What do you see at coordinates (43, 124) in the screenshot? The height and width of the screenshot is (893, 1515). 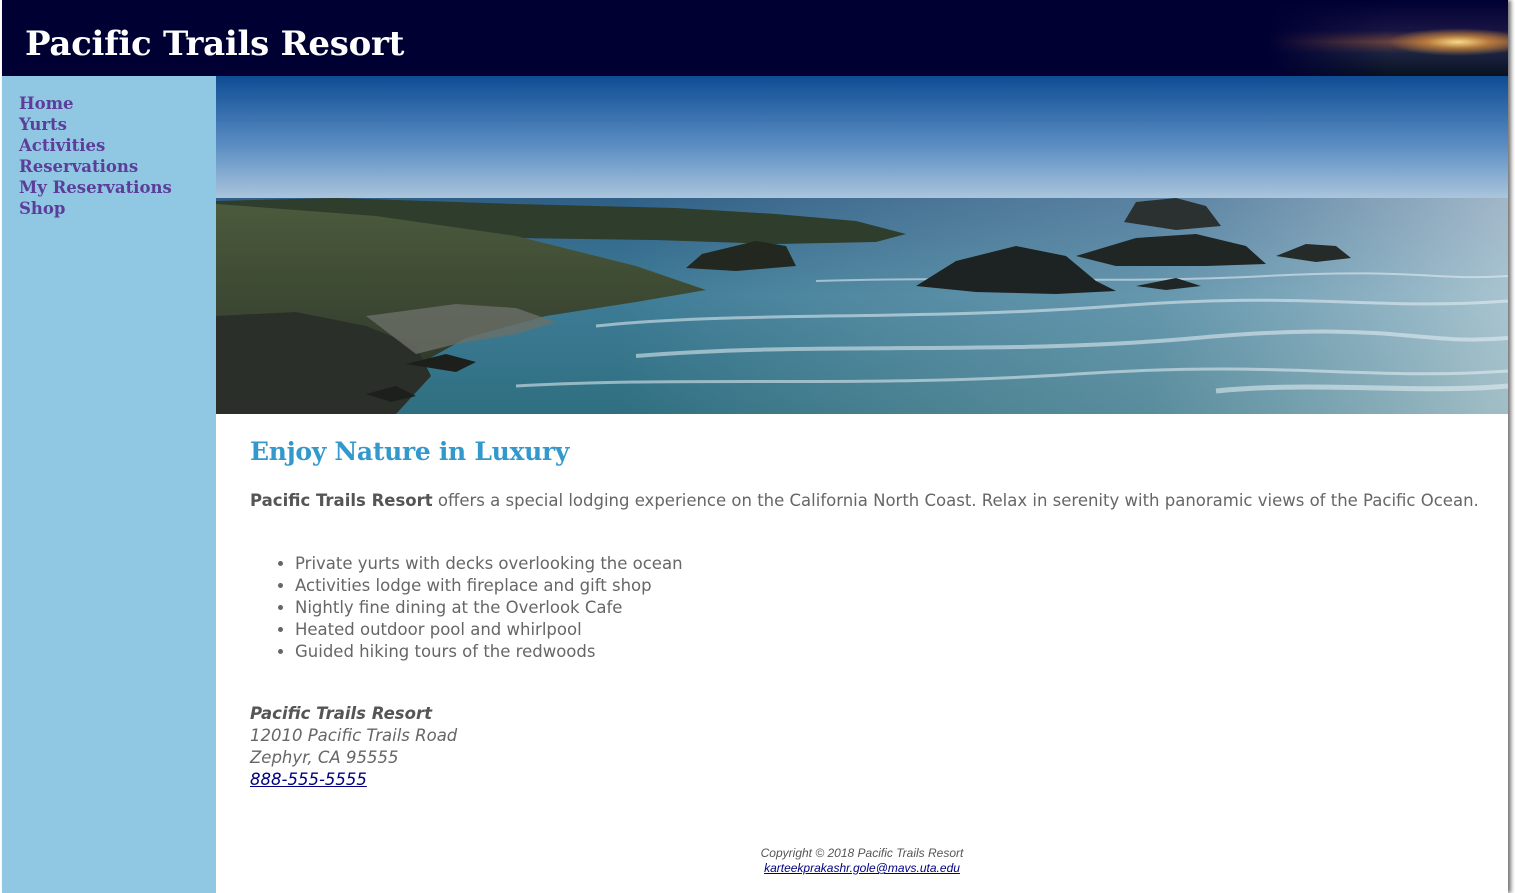 I see `nav-link-yurts: Yurts` at bounding box center [43, 124].